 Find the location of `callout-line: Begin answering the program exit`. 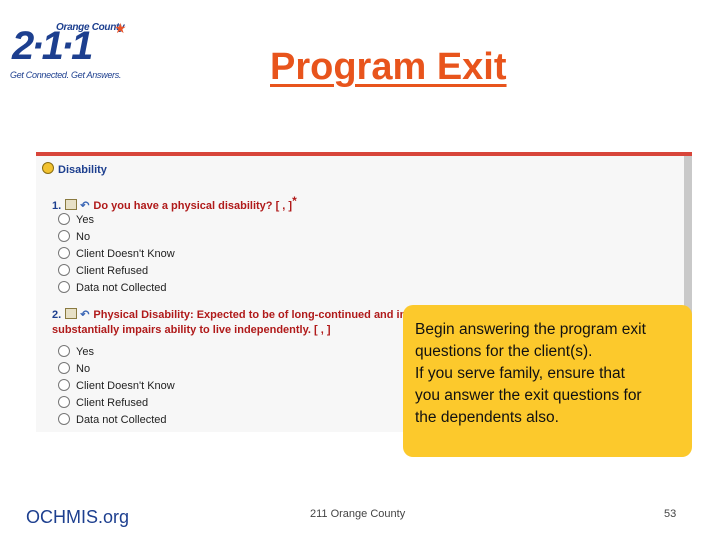

callout-line: Begin answering the program exit is located at coordinates (530, 329).